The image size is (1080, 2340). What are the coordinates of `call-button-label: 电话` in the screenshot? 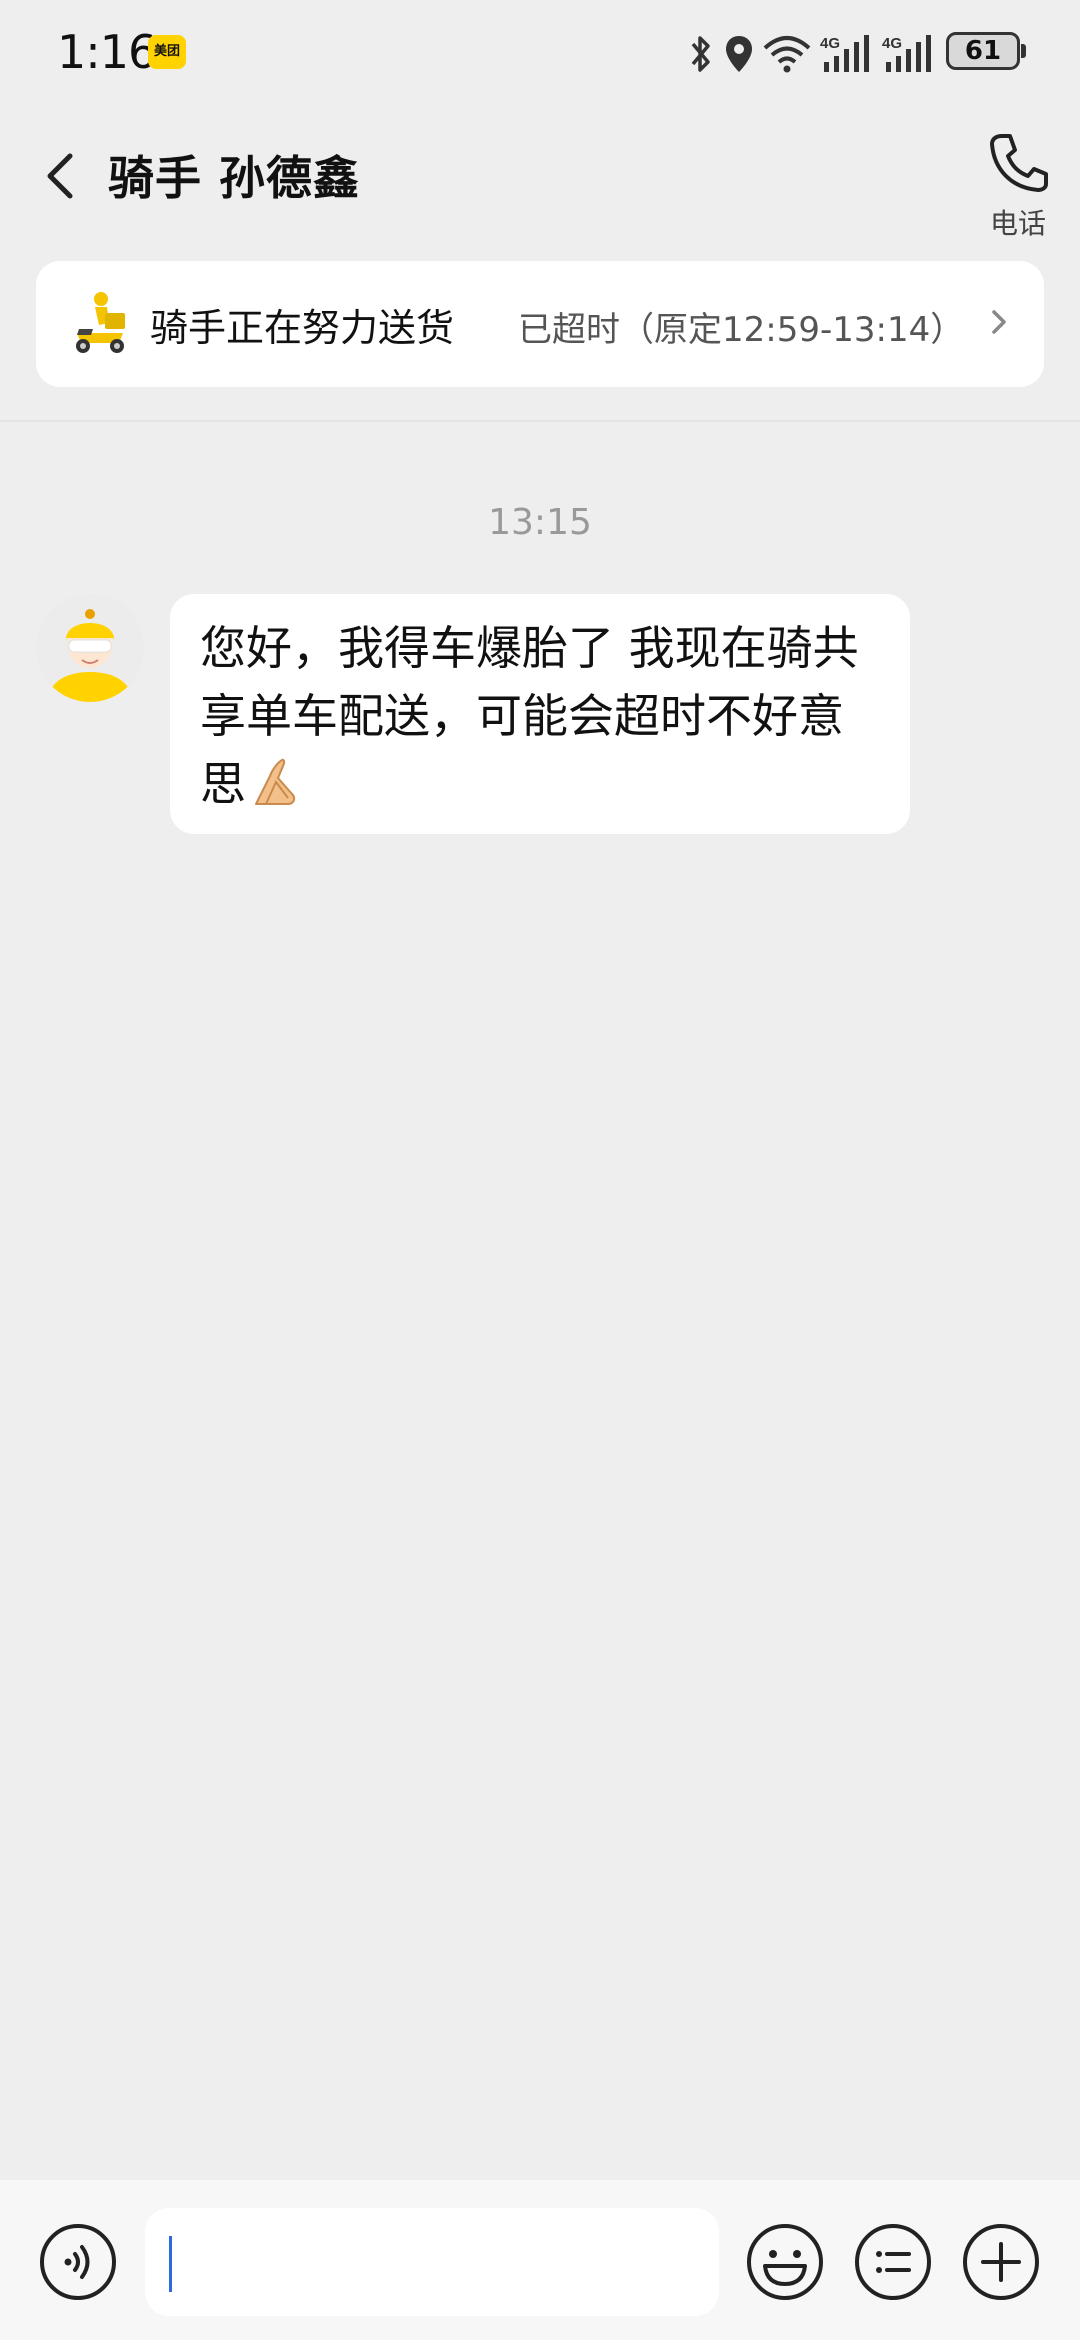 It's located at (1017, 223).